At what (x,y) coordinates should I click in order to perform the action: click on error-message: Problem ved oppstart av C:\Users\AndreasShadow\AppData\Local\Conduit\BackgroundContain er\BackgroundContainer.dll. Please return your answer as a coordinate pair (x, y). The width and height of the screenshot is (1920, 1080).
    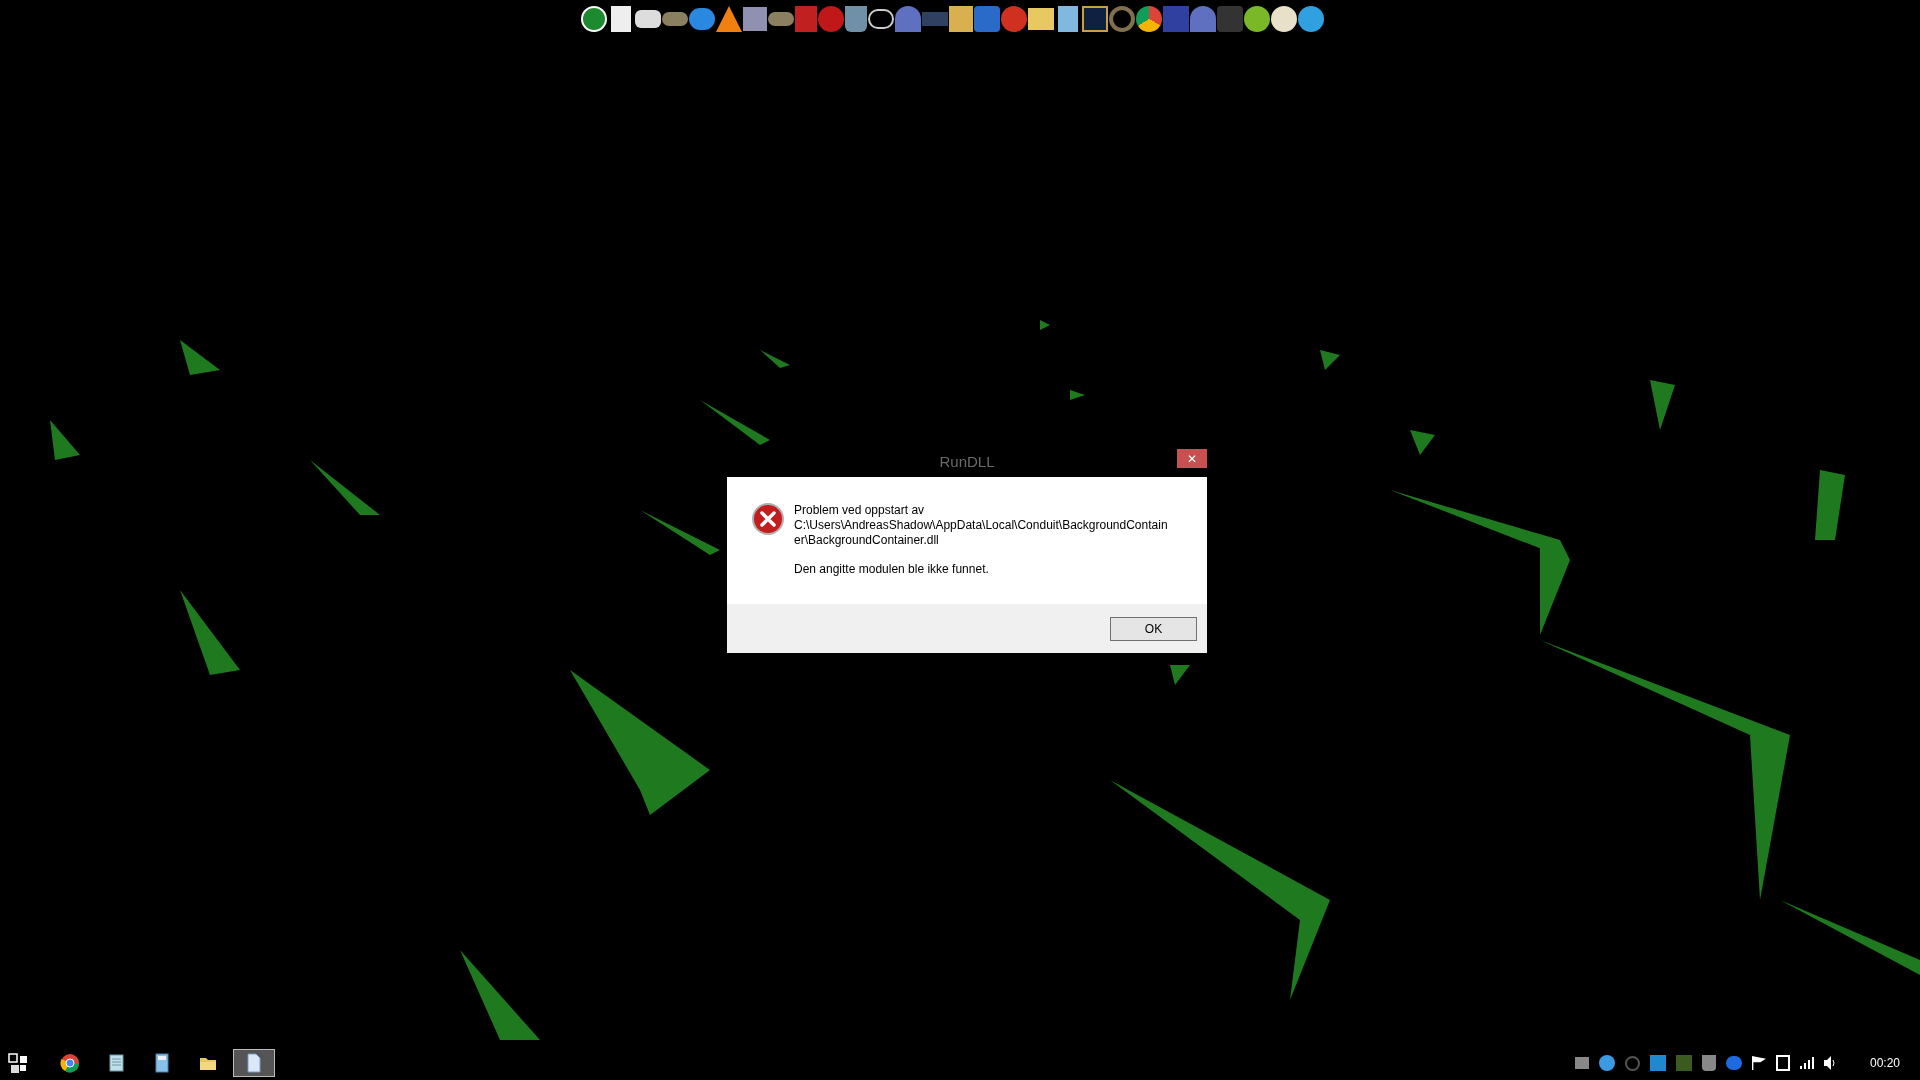
    Looking at the image, I should click on (981, 525).